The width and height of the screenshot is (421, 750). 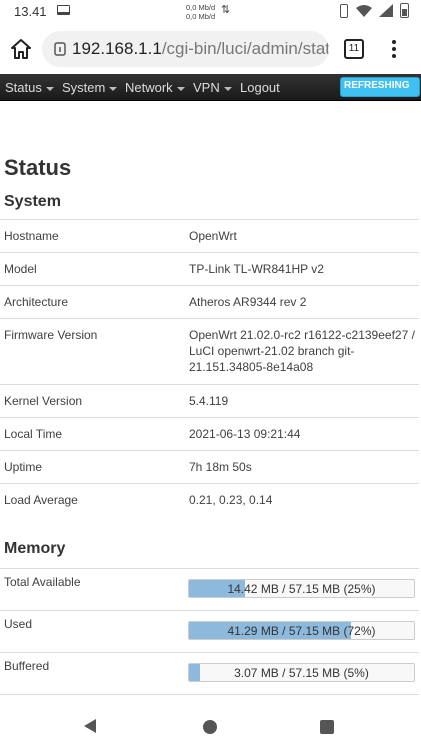 What do you see at coordinates (226, 10) in the screenshot?
I see `data-transfer-icon: ⇅` at bounding box center [226, 10].